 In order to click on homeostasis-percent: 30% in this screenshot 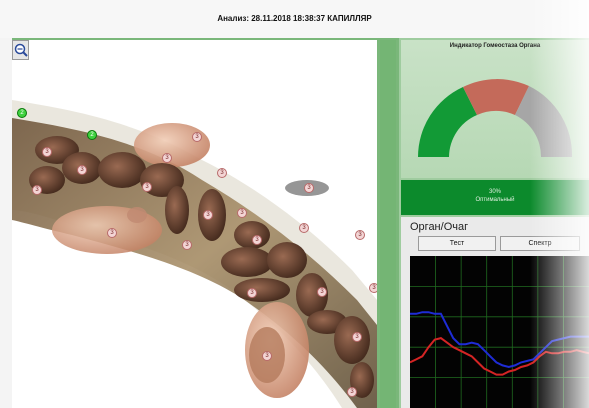, I will do `click(494, 192)`.